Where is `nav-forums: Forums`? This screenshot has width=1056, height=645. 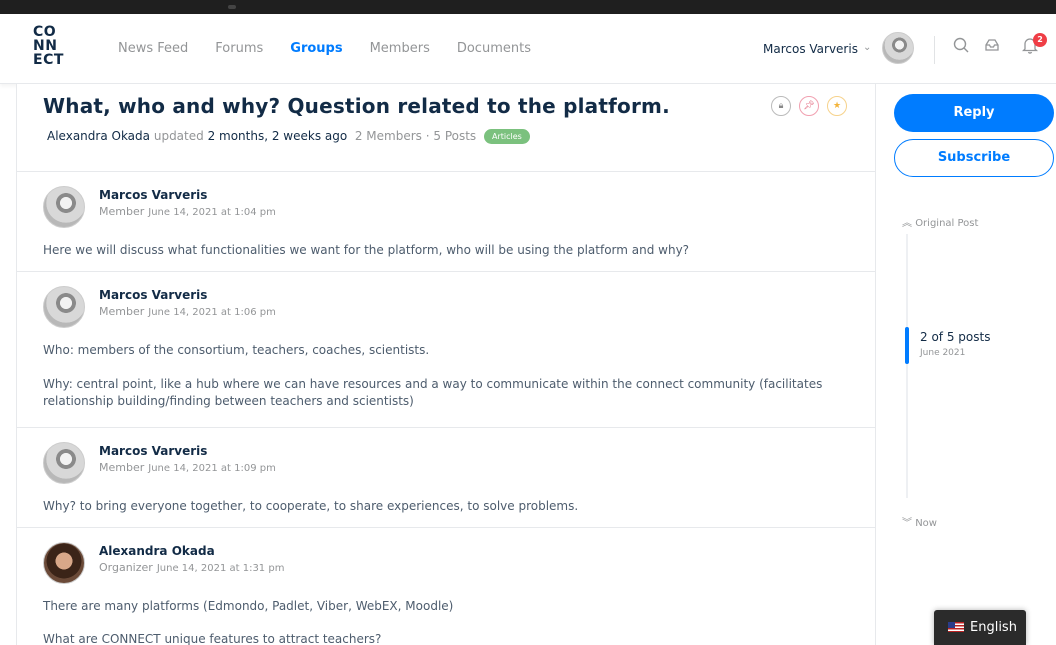
nav-forums: Forums is located at coordinates (239, 48).